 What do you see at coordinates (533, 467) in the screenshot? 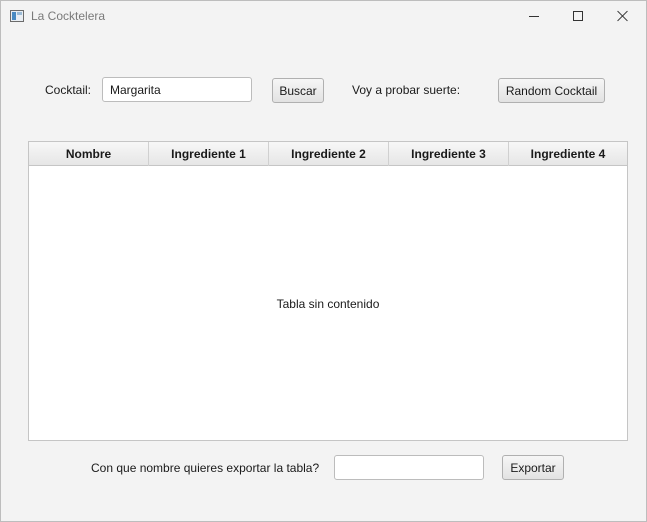
I see `export-button: Exportar` at bounding box center [533, 467].